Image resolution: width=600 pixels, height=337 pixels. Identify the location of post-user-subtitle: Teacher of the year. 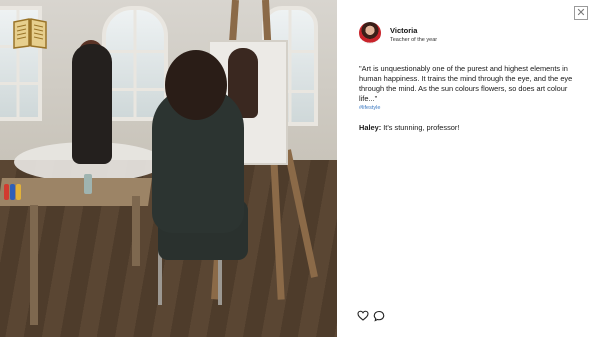
(414, 40).